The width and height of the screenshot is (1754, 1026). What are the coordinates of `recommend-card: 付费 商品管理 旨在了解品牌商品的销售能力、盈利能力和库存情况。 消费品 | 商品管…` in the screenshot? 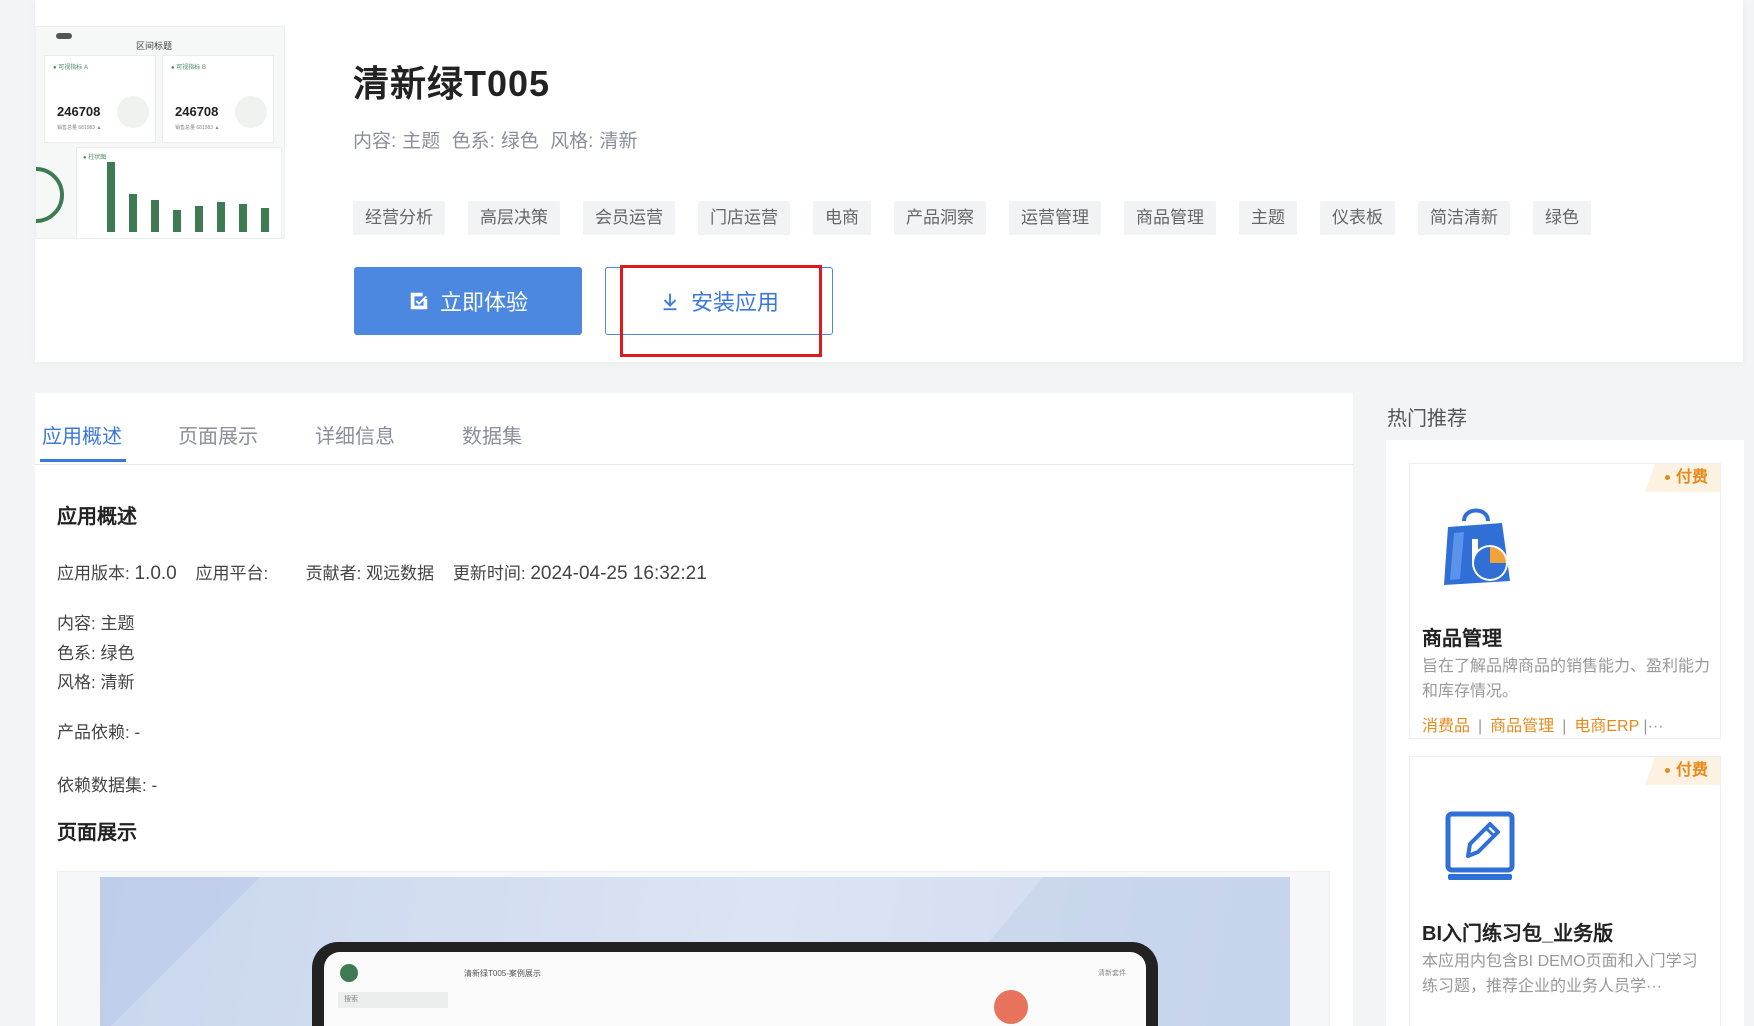 It's located at (1565, 601).